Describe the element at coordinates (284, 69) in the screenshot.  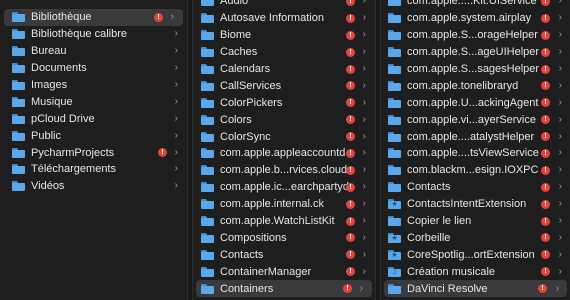
I see `folder-row: Calendars! ›` at that location.